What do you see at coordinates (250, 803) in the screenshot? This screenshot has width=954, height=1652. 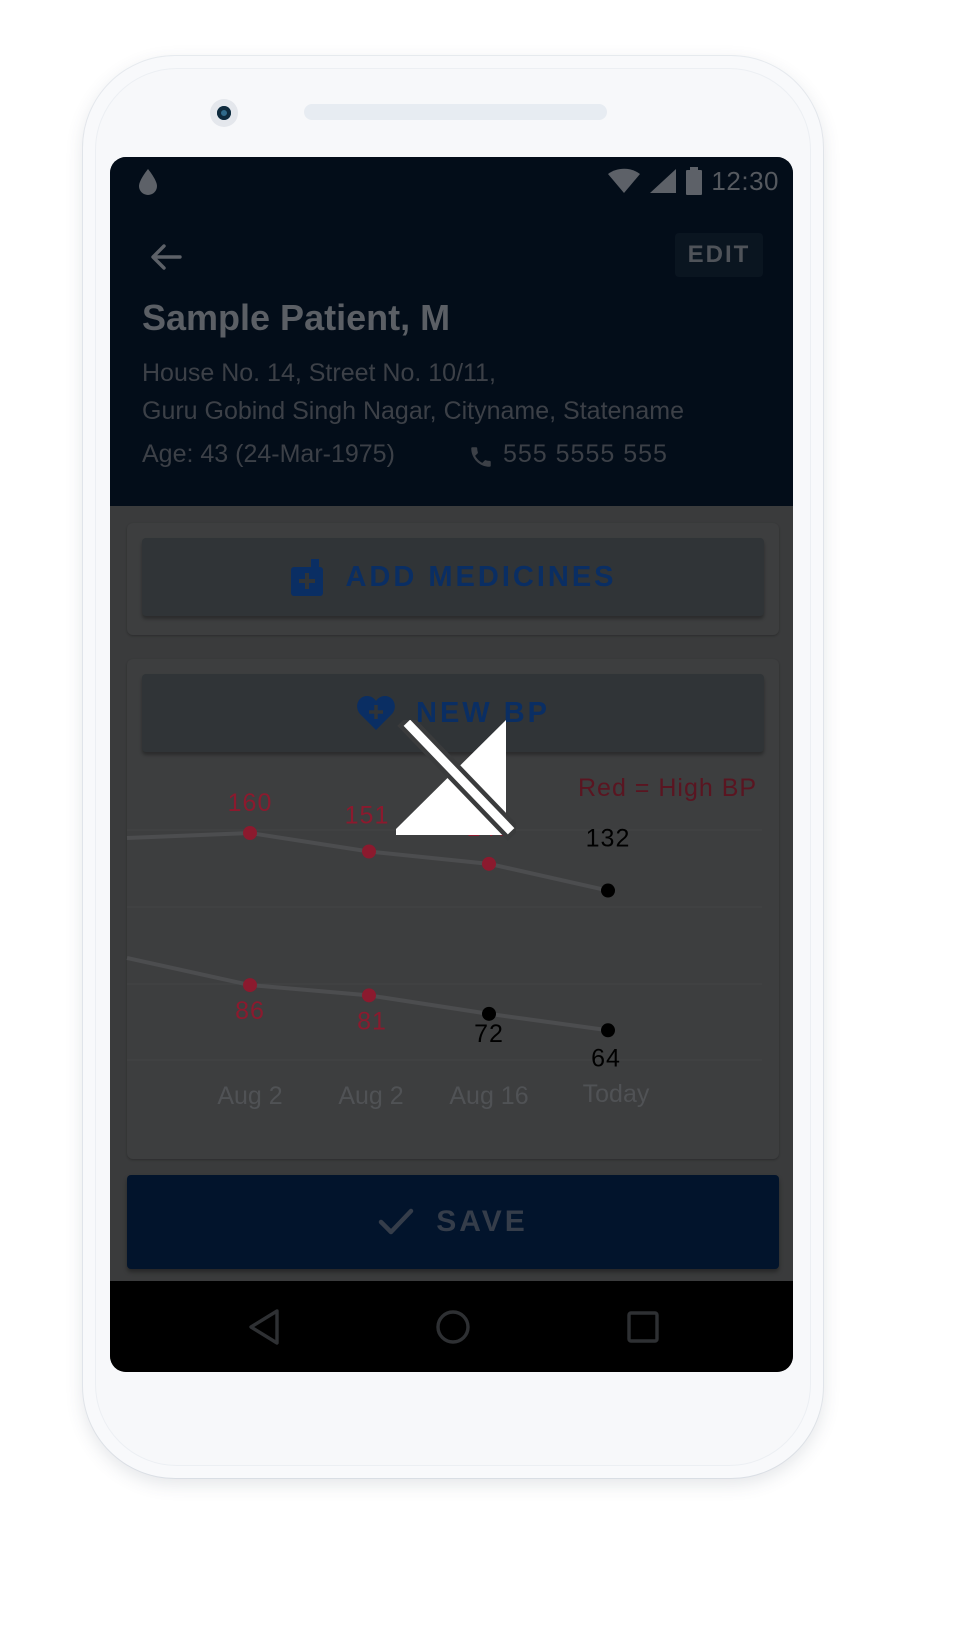 I see `chart-data-label: 160` at bounding box center [250, 803].